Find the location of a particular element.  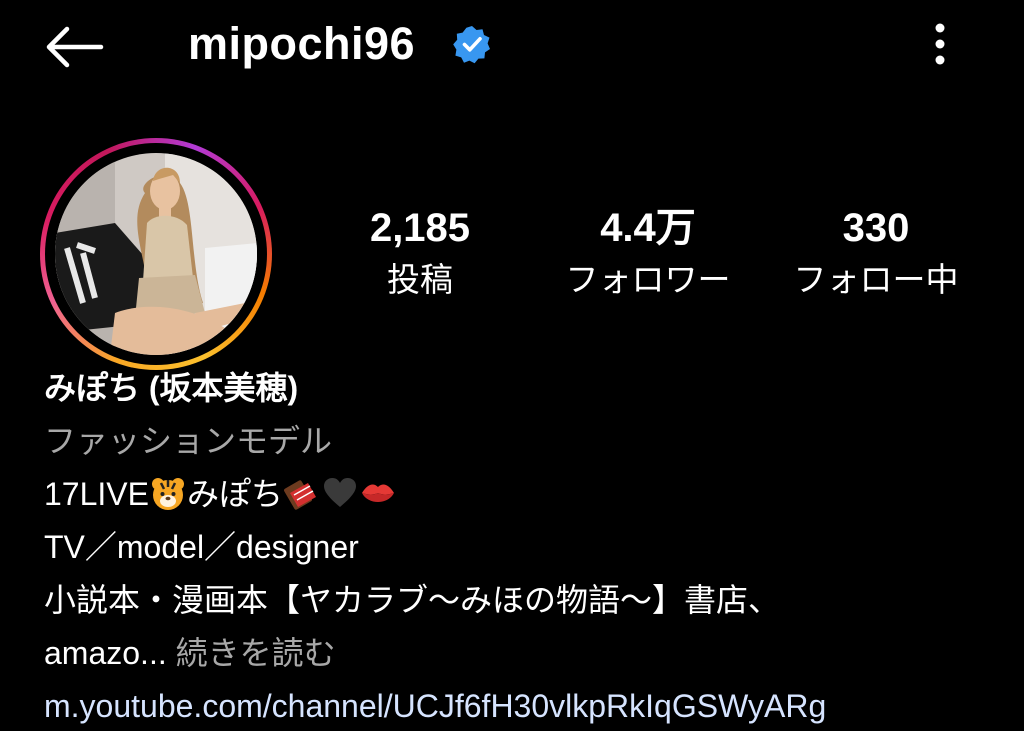

posts-label: 投稿 is located at coordinates (419, 279).